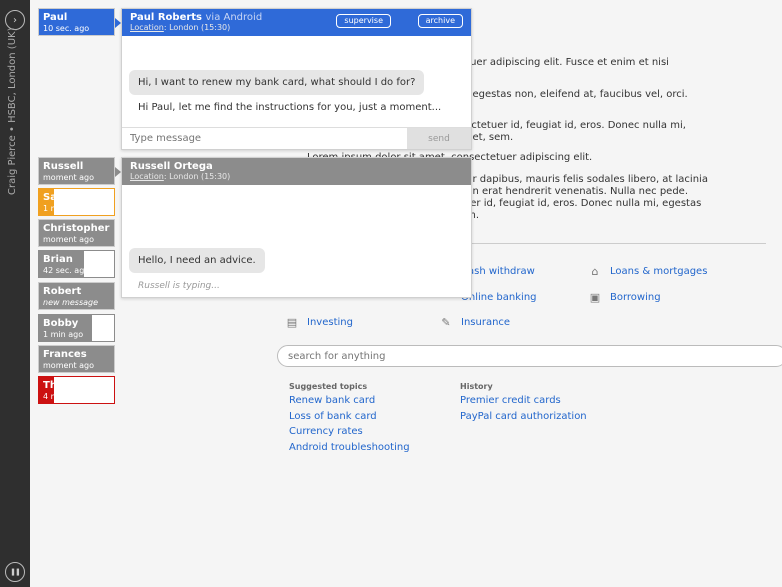  What do you see at coordinates (296, 171) in the screenshot?
I see `chat-header: Russell Ortega Location: London (15:30)` at bounding box center [296, 171].